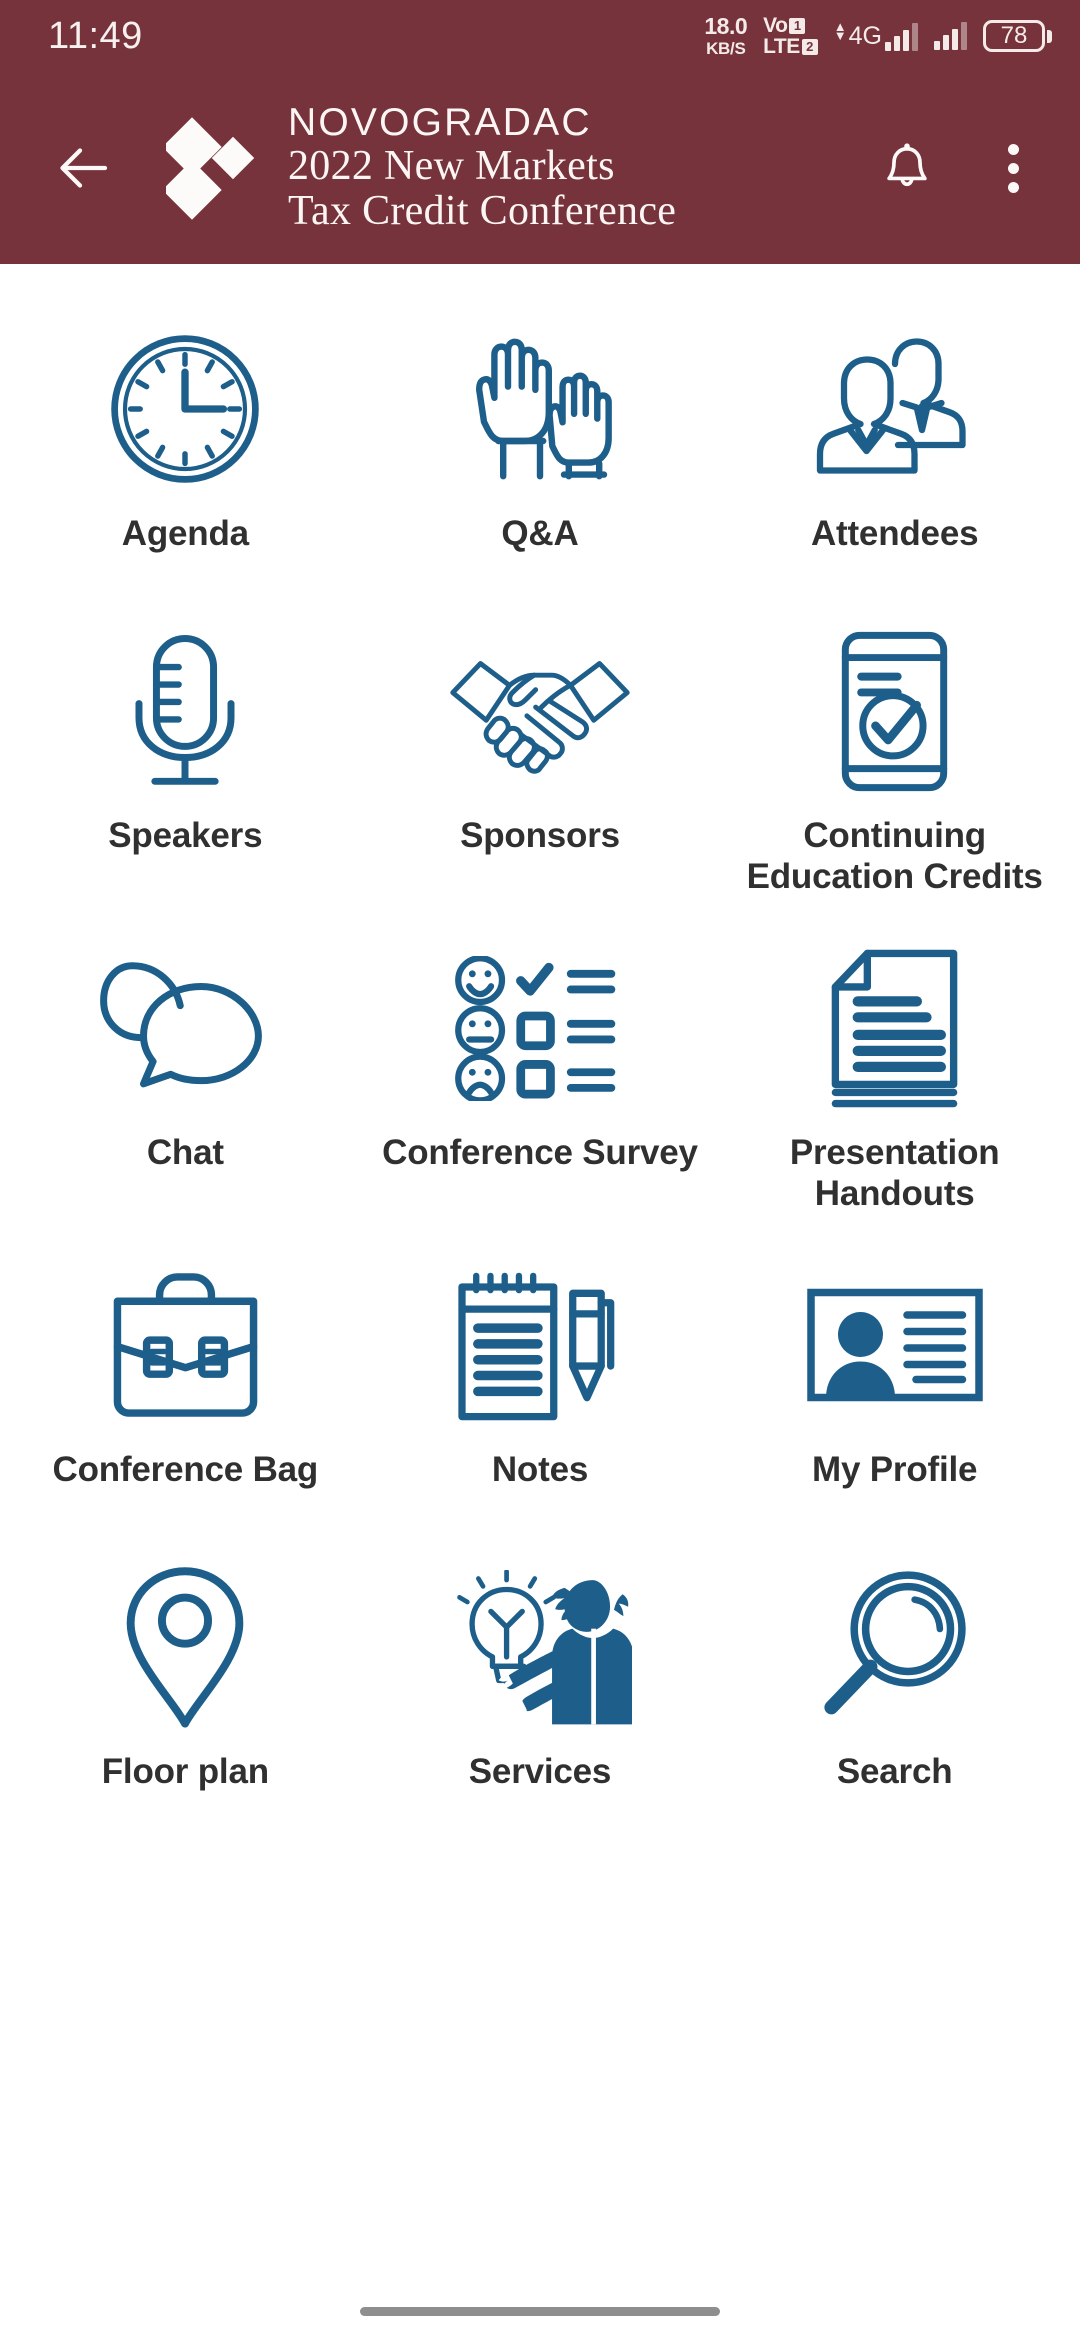  I want to click on battery-icon: 78, so click(1017, 36).